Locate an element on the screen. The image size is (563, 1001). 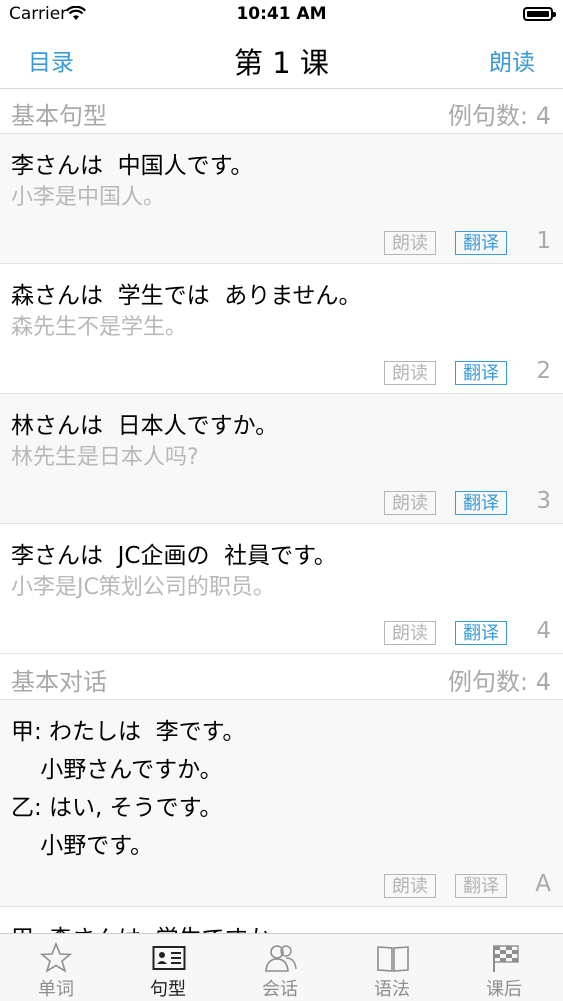
sentence-row: 森さんは 学生では ありません。 森先生不是学生。 朗读 翻译 2 is located at coordinates (281, 329).